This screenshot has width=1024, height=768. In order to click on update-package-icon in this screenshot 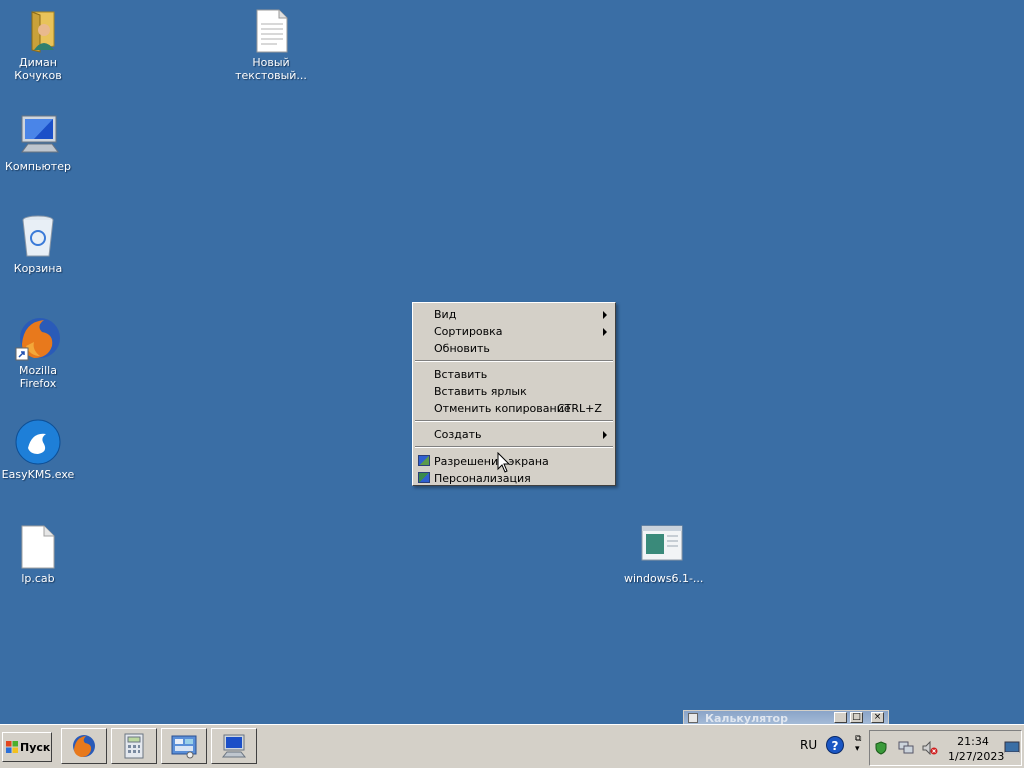, I will do `click(662, 546)`.